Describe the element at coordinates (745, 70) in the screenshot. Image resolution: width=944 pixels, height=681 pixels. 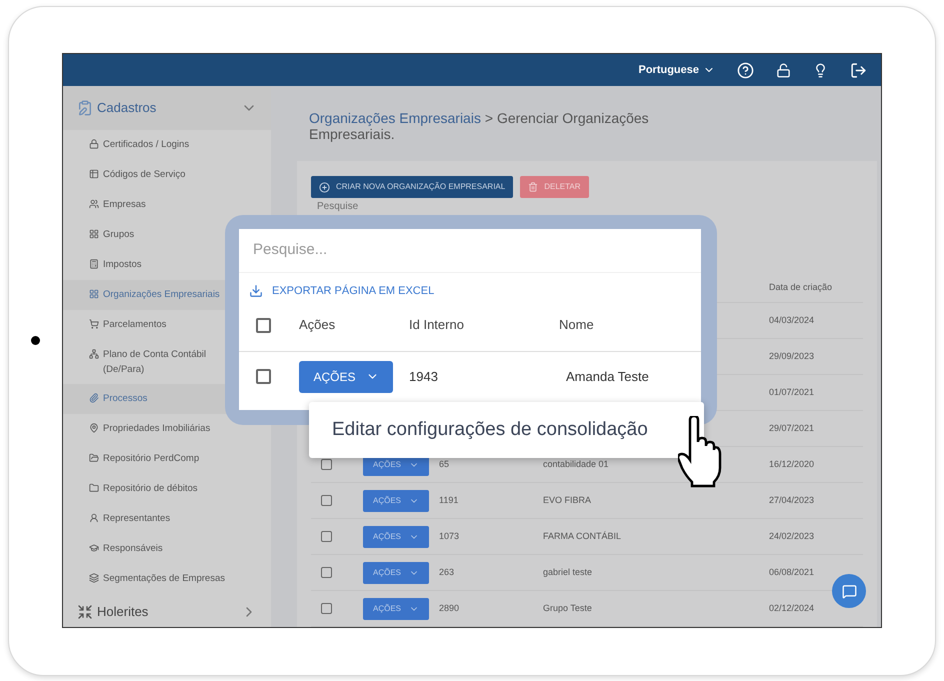
I see `help-icon` at that location.